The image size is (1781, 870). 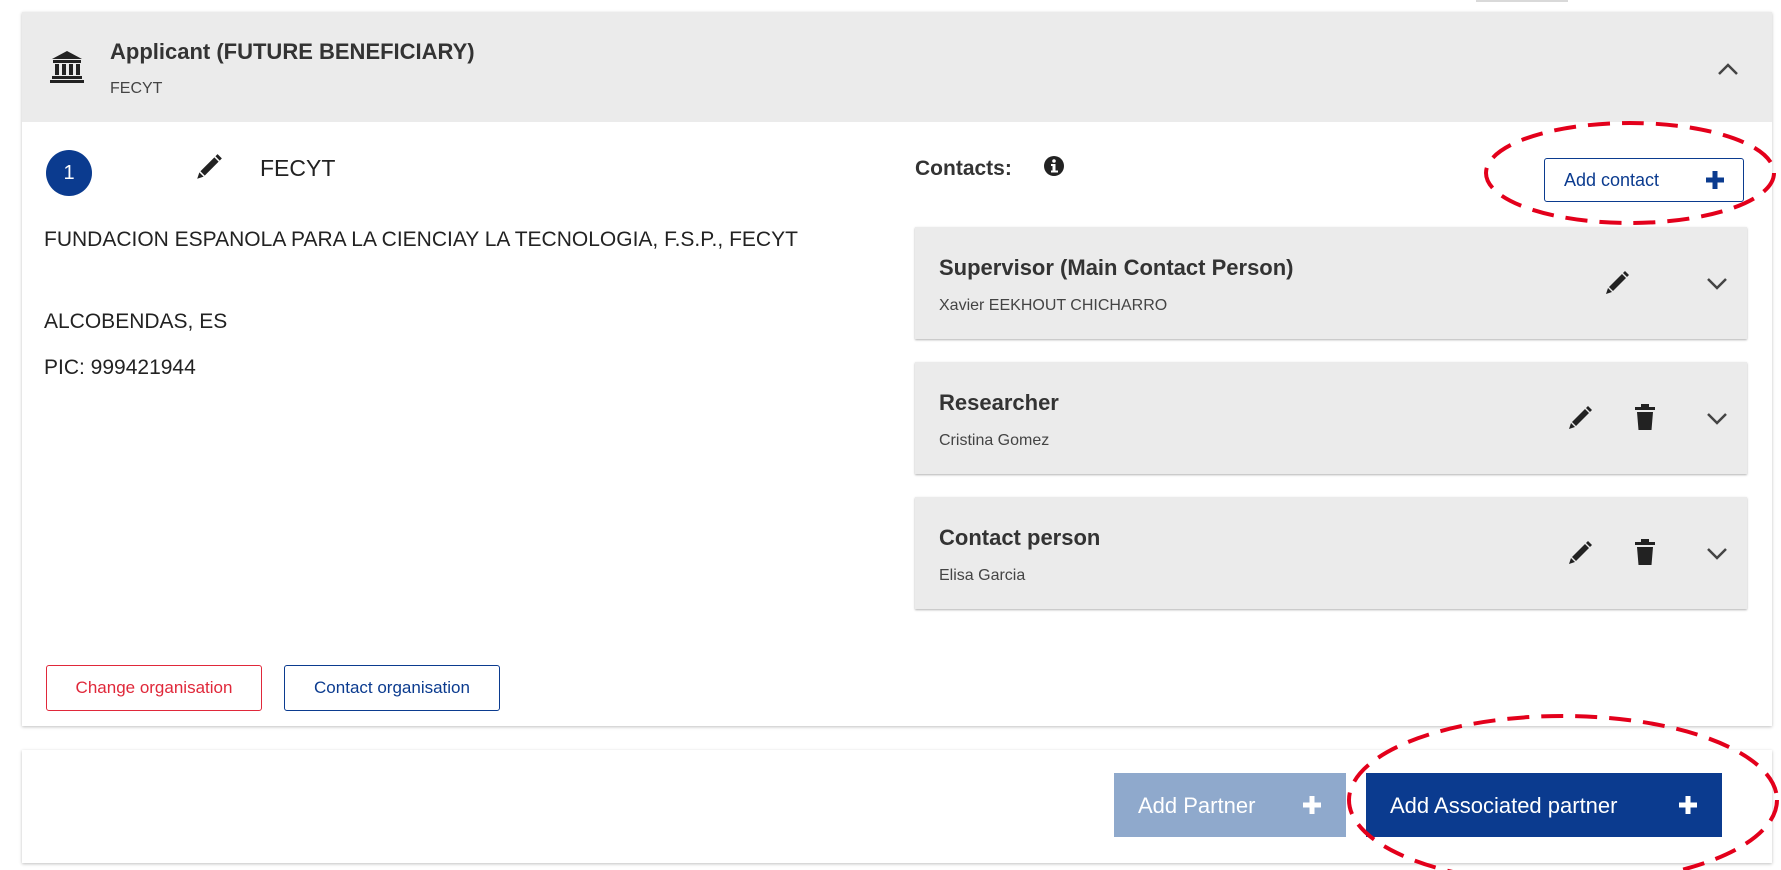 I want to click on contact-card: Researcher Cristina Gomez, so click(x=1331, y=418).